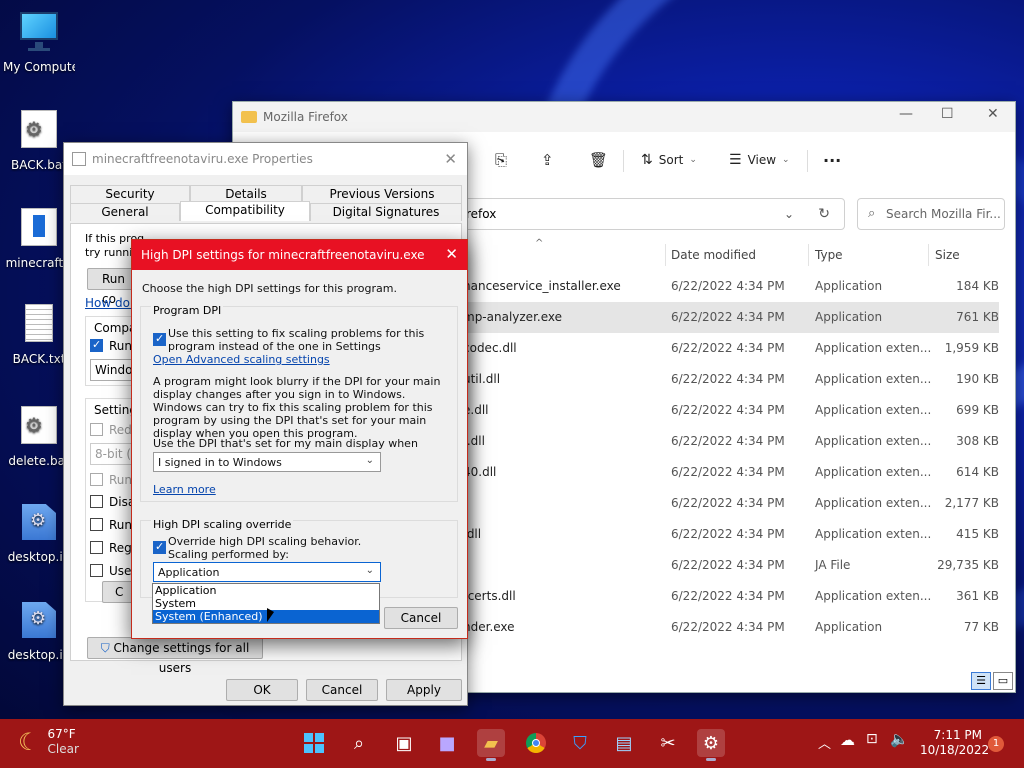 This screenshot has width=1024, height=768. I want to click on change-settings-all-users-button: ⛉ Change settings for all users, so click(175, 656).